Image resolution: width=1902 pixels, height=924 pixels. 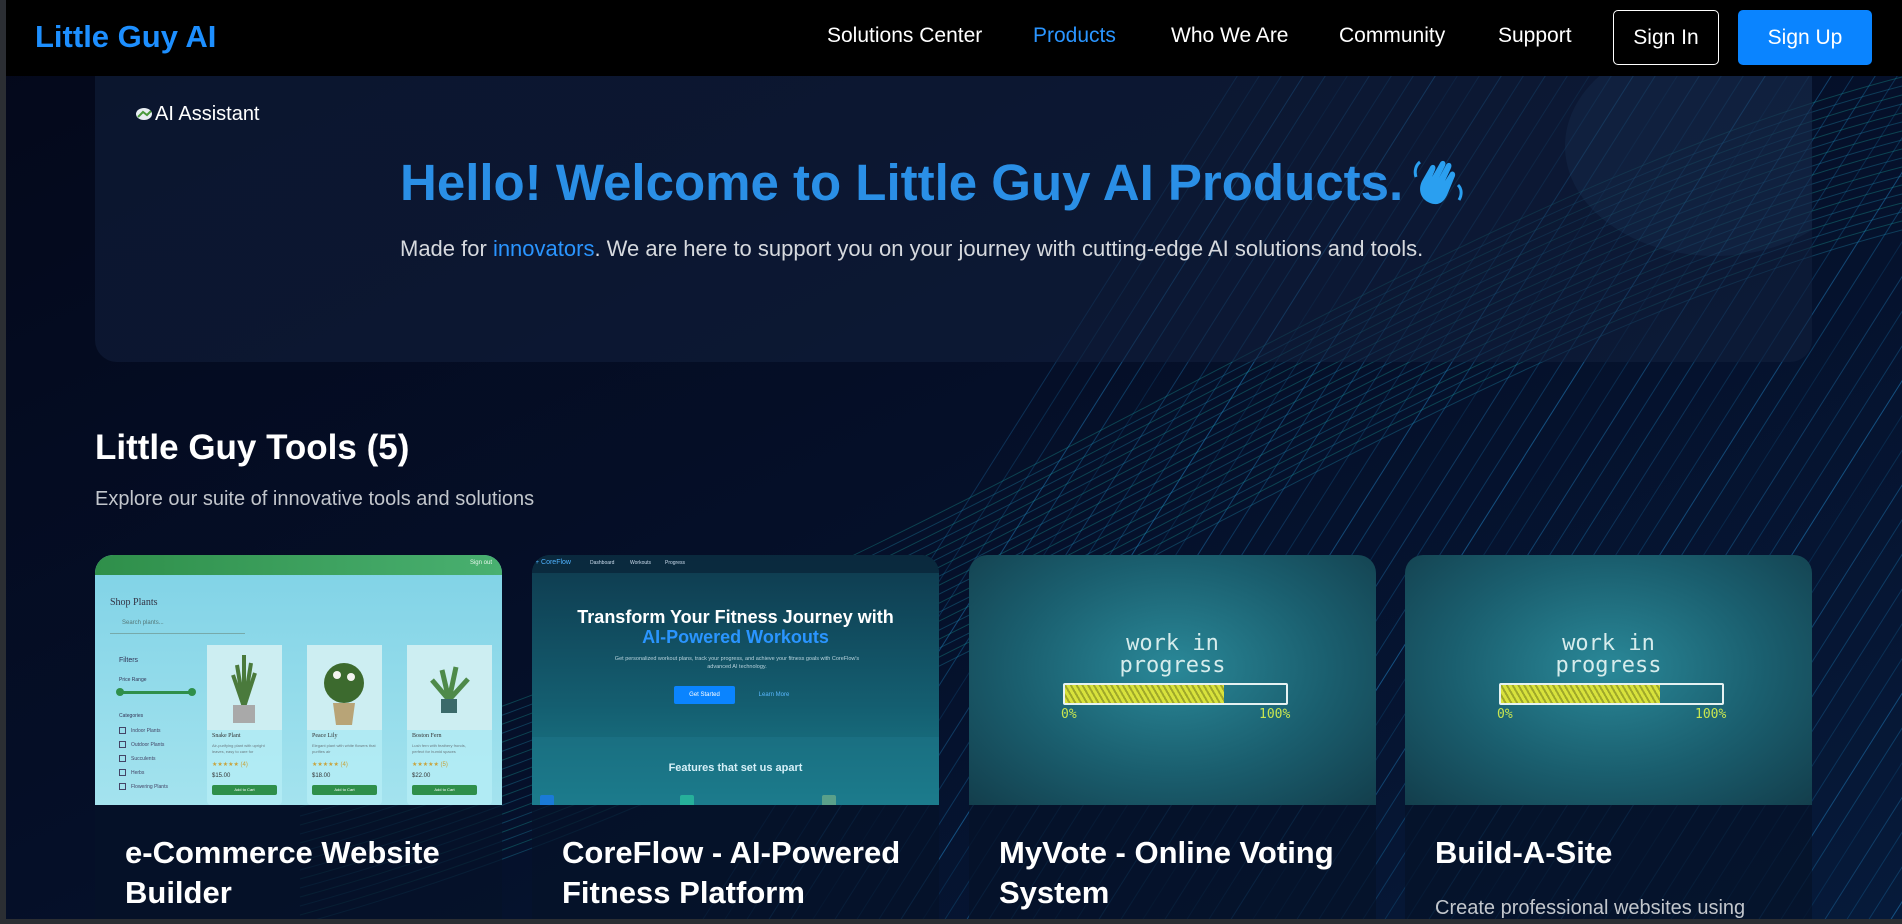 I want to click on nav-who-we-are: Who We Are, so click(x=1230, y=36).